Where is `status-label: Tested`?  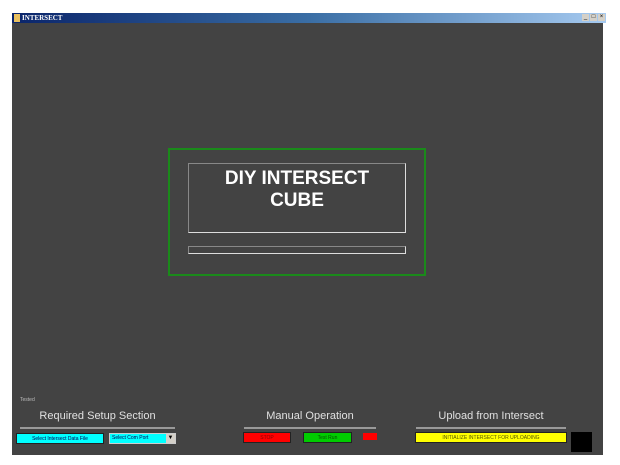 status-label: Tested is located at coordinates (27, 400).